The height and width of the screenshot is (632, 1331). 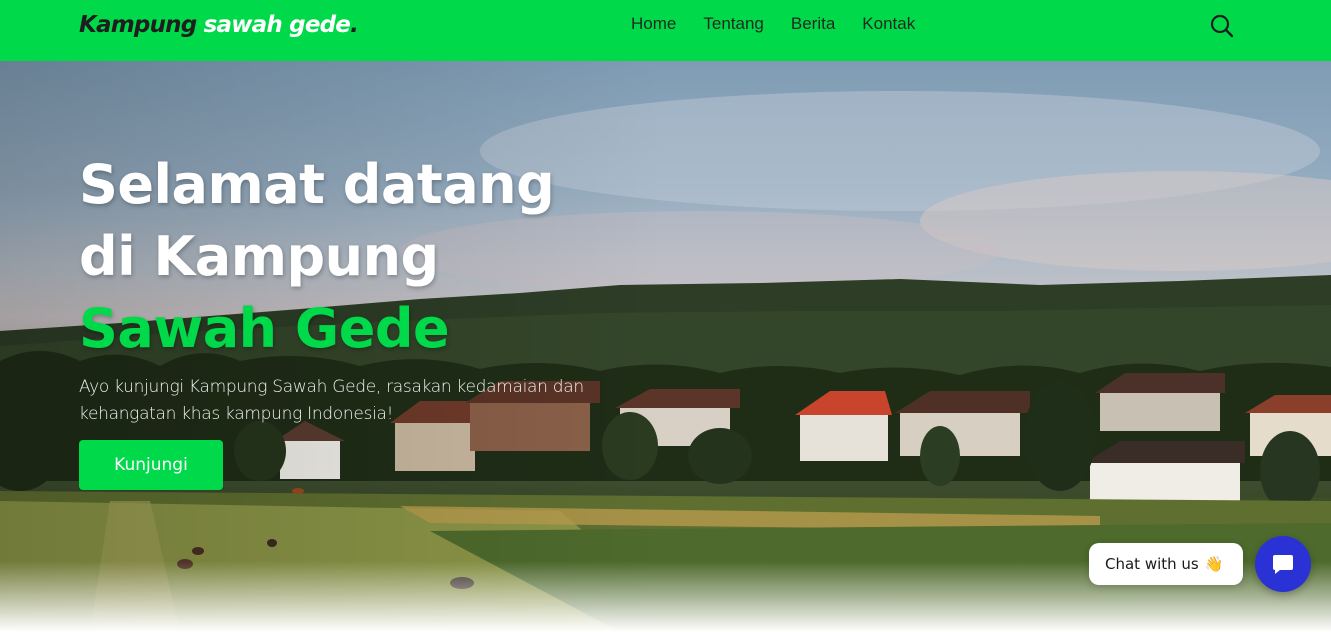 What do you see at coordinates (264, 328) in the screenshot?
I see `hero-title-highlight: Sawah Gede` at bounding box center [264, 328].